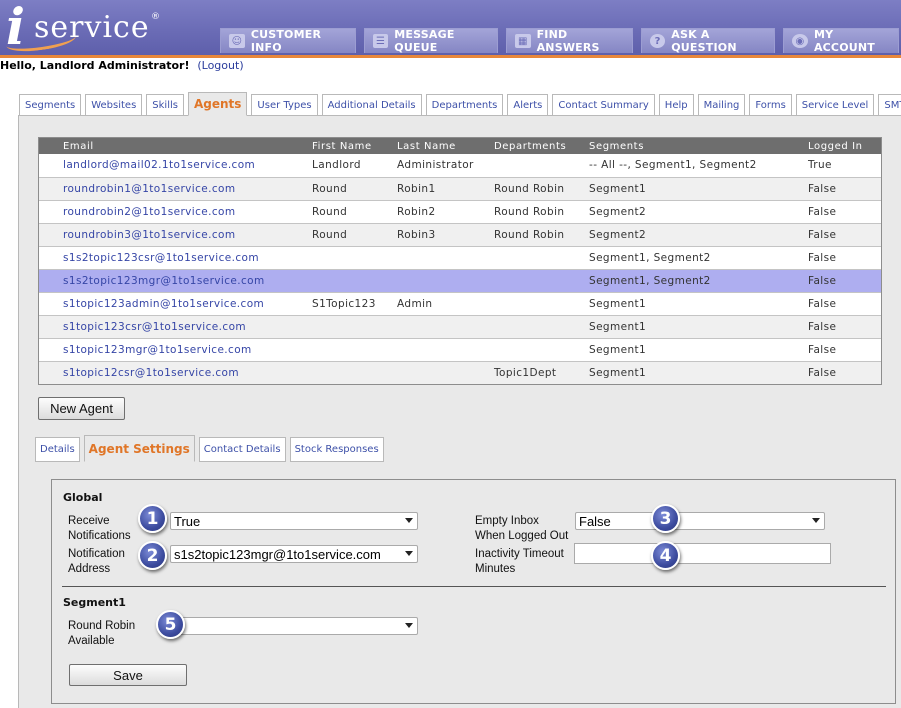 The width and height of the screenshot is (901, 708). Describe the element at coordinates (695, 212) in the screenshot. I see `cell-segments: Segment2` at that location.